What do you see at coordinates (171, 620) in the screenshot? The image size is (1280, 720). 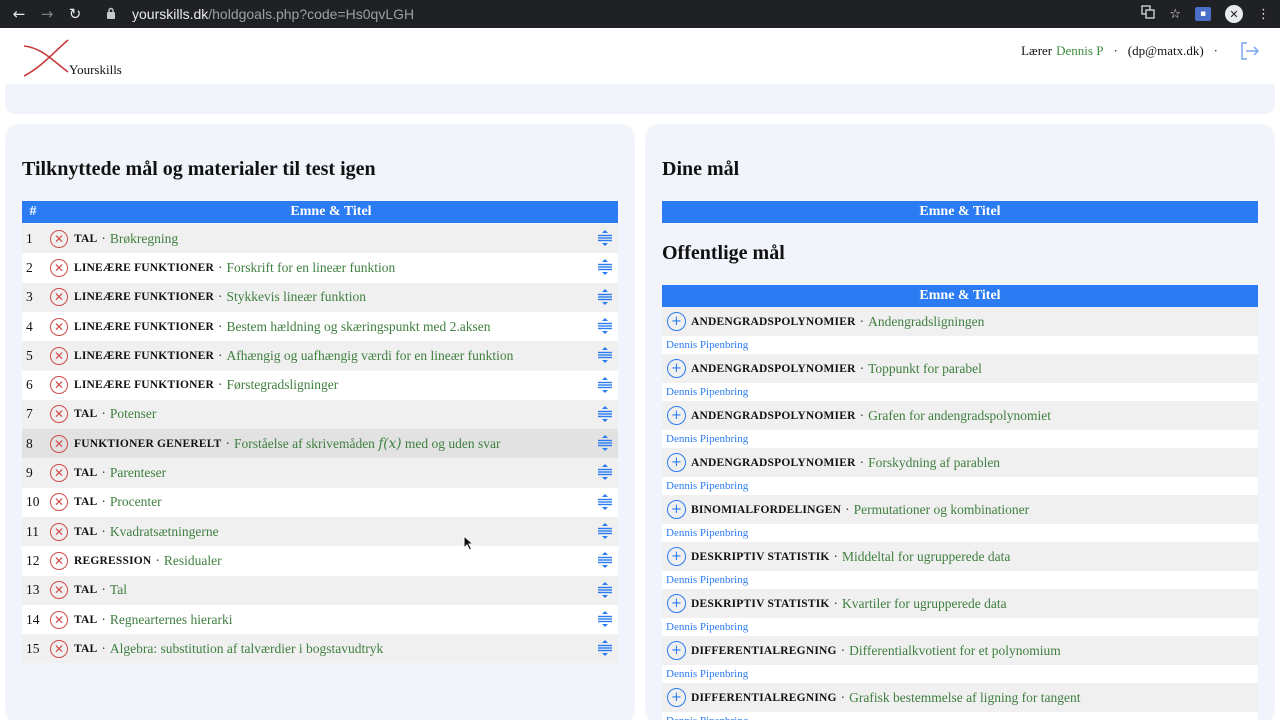 I see `goal-title-link: Regnearternes hierarki` at bounding box center [171, 620].